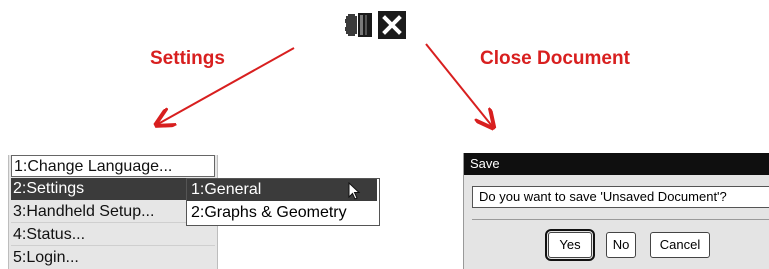  Describe the element at coordinates (616, 164) in the screenshot. I see `dialog-title: Save` at that location.